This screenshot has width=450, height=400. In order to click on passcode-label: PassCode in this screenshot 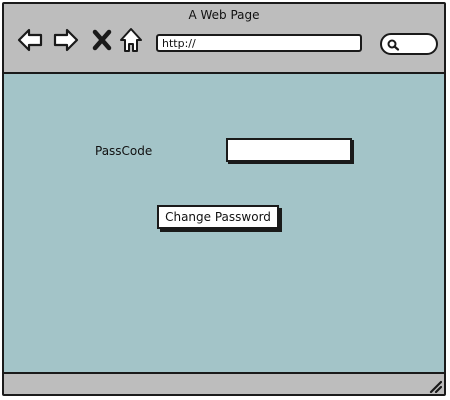, I will do `click(124, 151)`.